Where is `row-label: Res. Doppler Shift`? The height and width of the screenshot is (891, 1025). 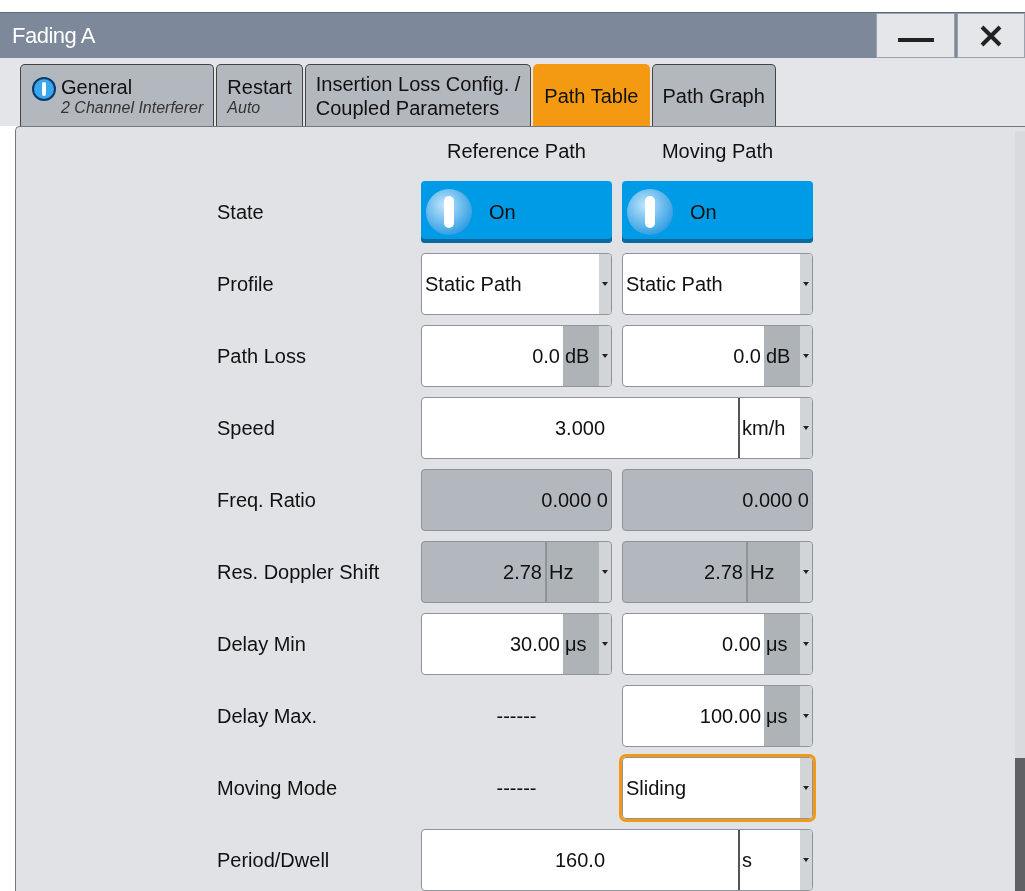
row-label: Res. Doppler Shift is located at coordinates (299, 572).